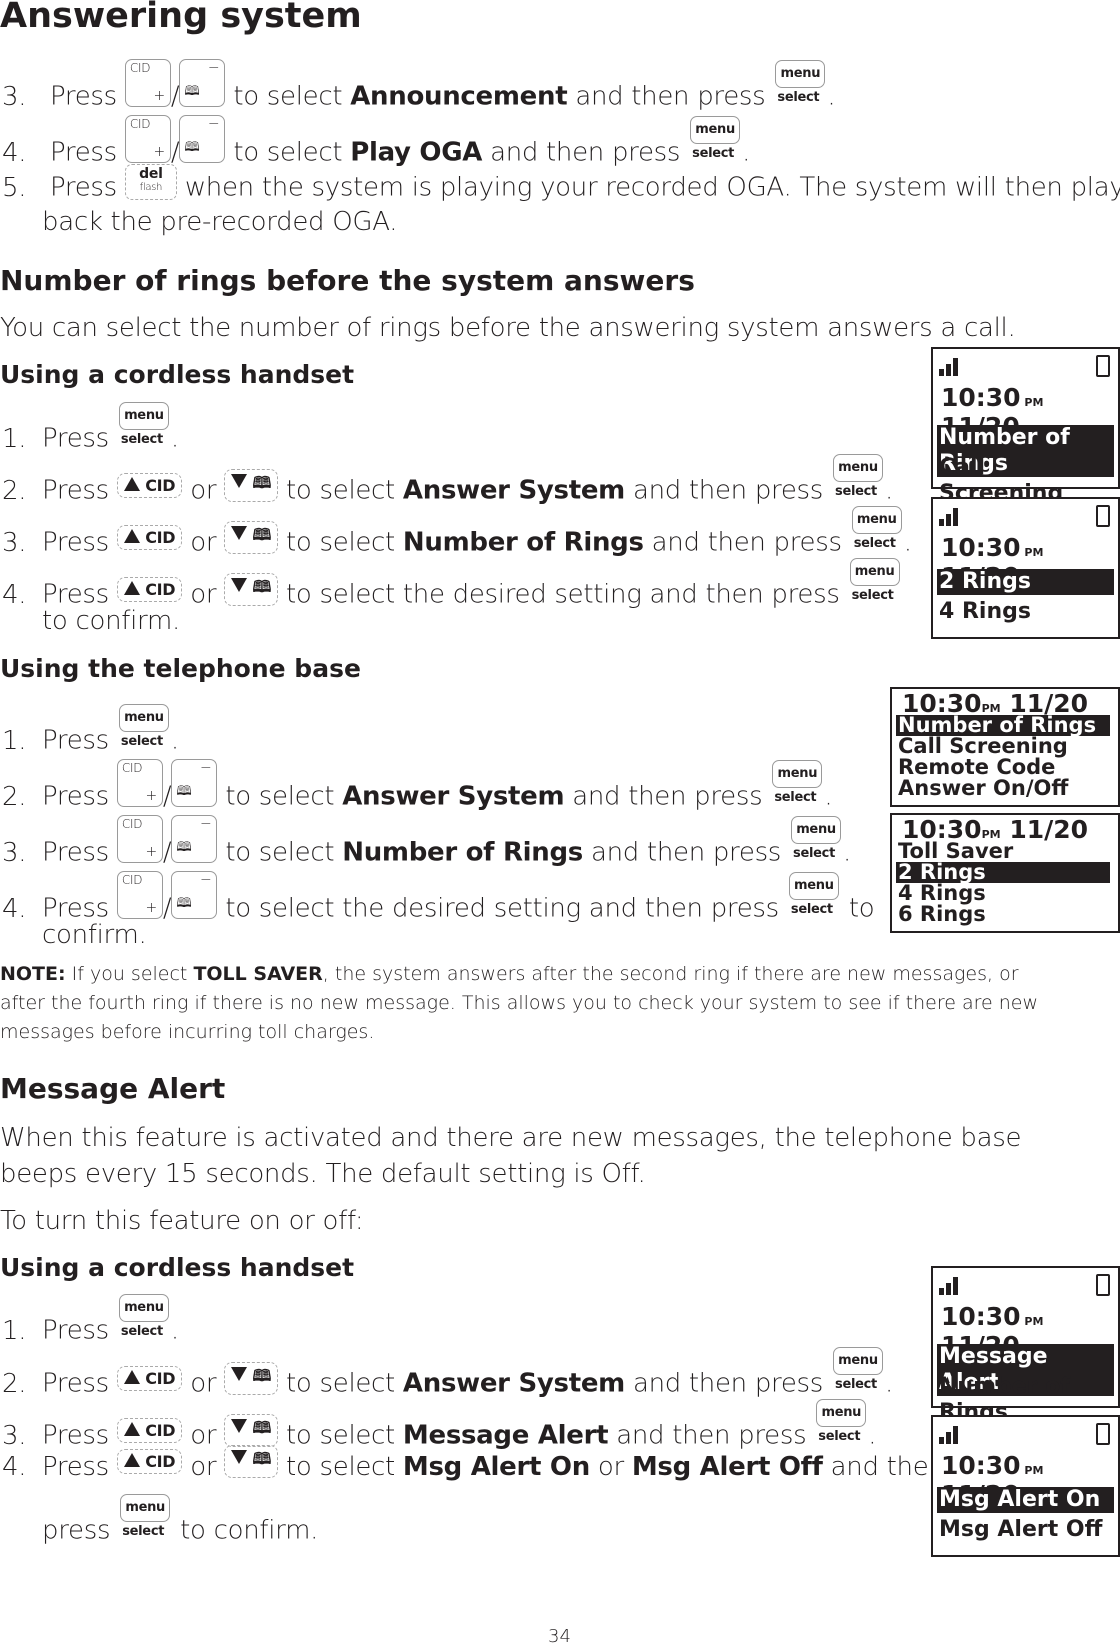  Describe the element at coordinates (187, 1032) in the screenshot. I see `note-line-3: messages before incurring toll charges.` at that location.